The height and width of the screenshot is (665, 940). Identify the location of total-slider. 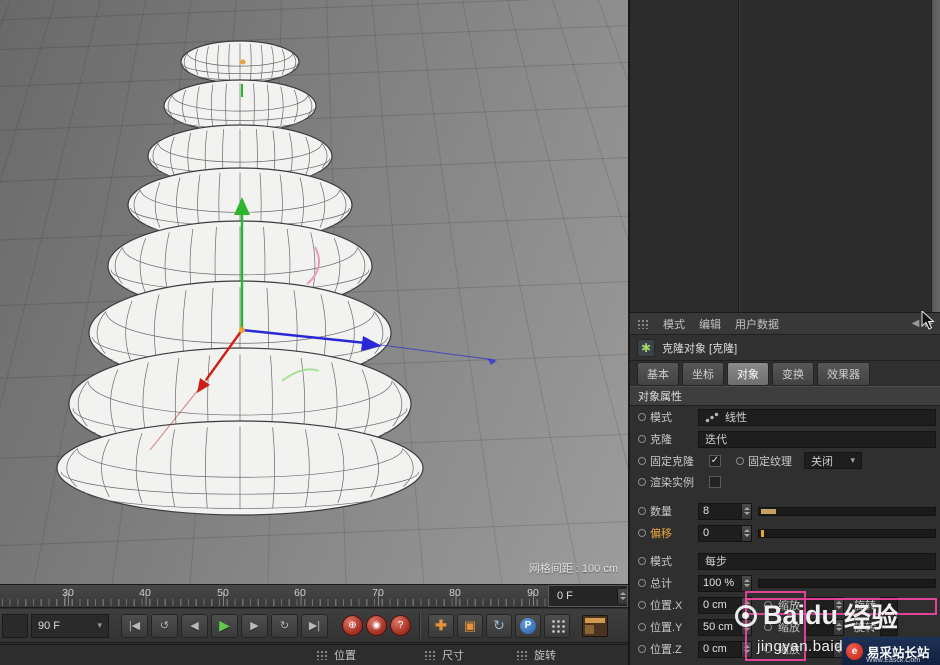
(847, 583).